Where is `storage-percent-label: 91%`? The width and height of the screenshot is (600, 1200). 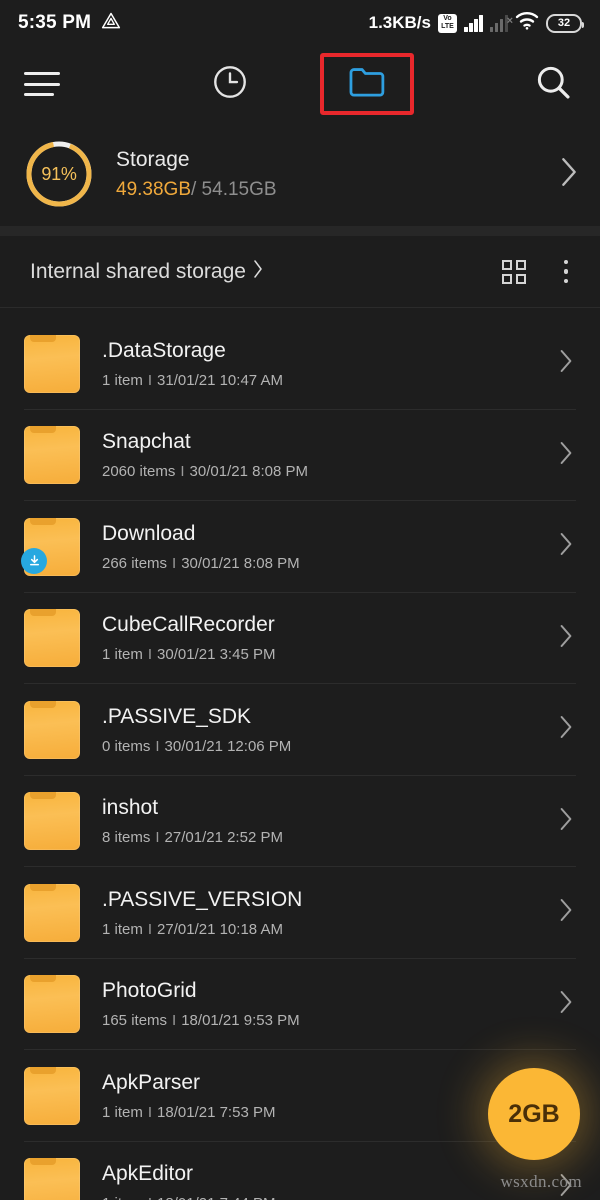
storage-percent-label: 91% is located at coordinates (59, 173).